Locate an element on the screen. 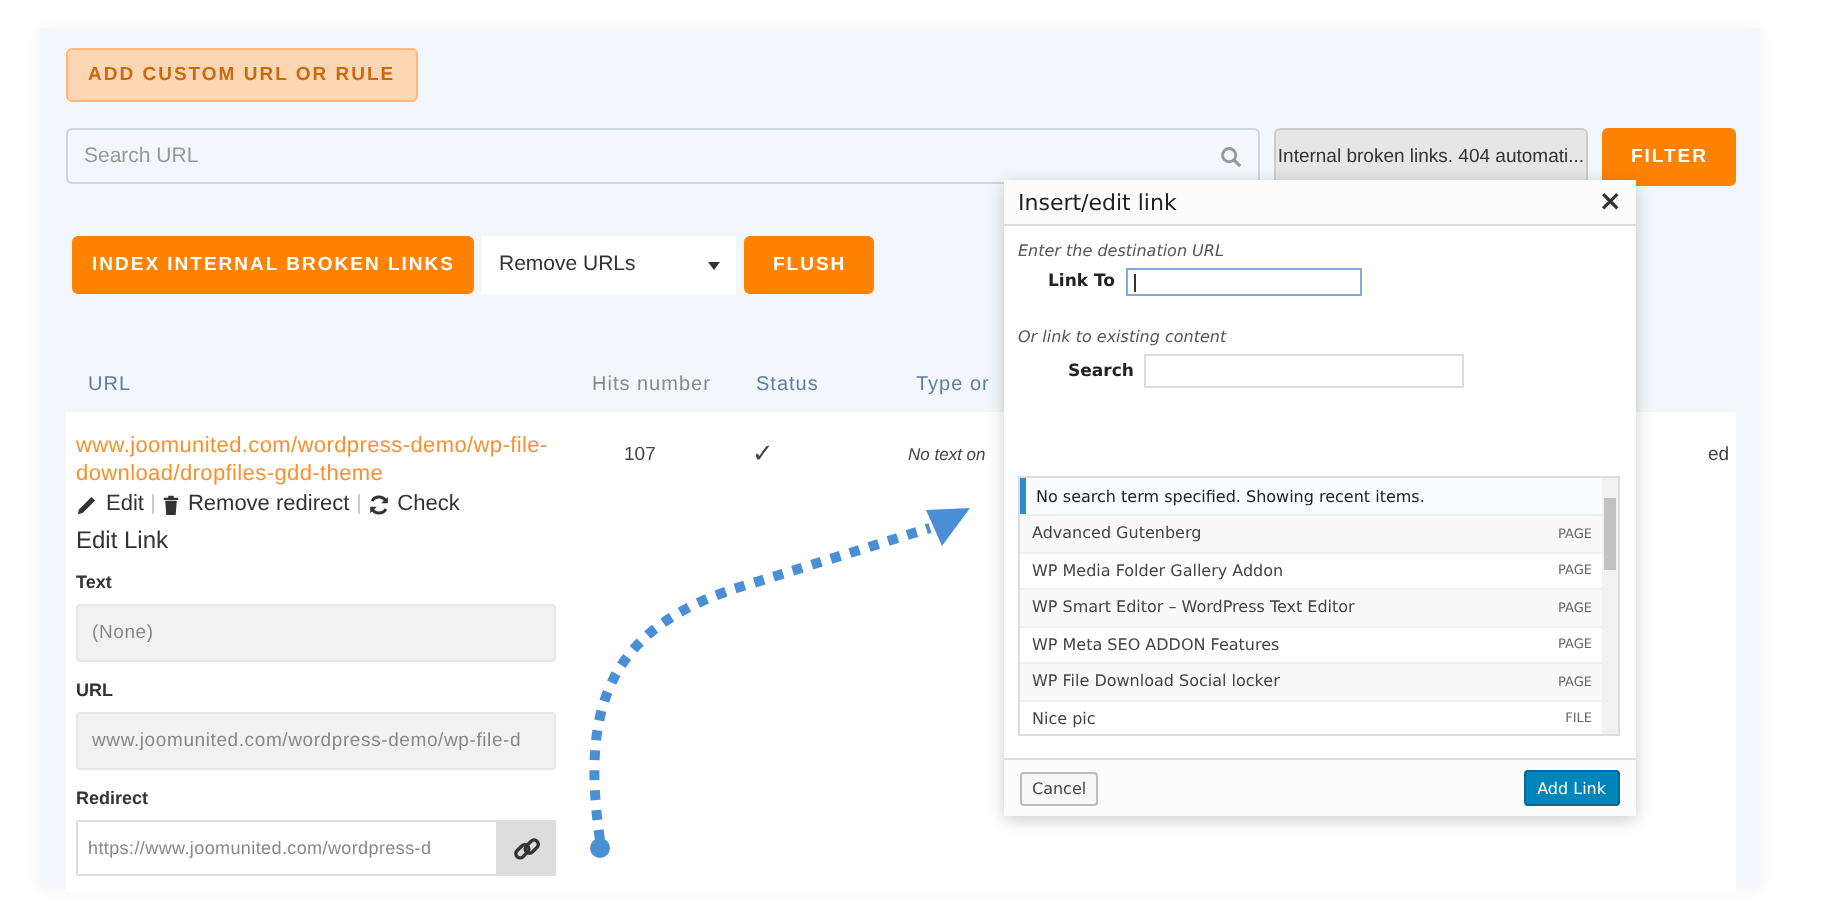  link-button is located at coordinates (527, 848).